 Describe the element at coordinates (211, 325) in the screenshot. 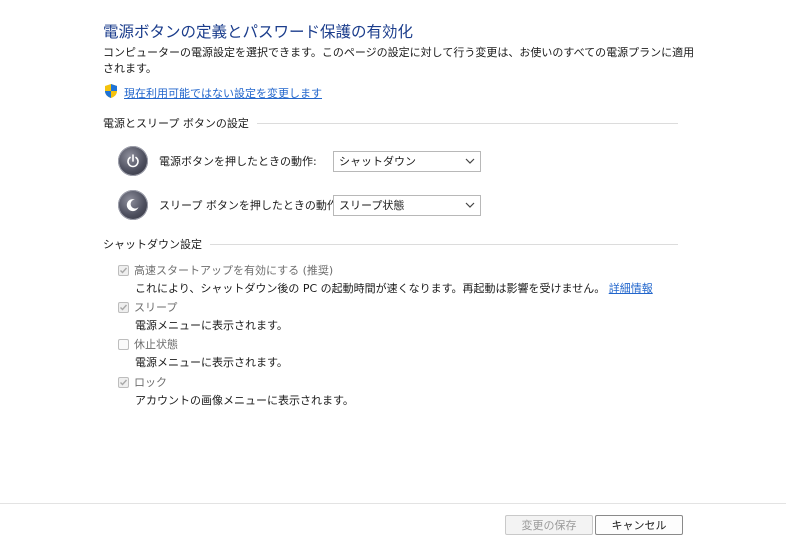

I see `sleep-option-description: 電源メニューに表示されます。` at that location.